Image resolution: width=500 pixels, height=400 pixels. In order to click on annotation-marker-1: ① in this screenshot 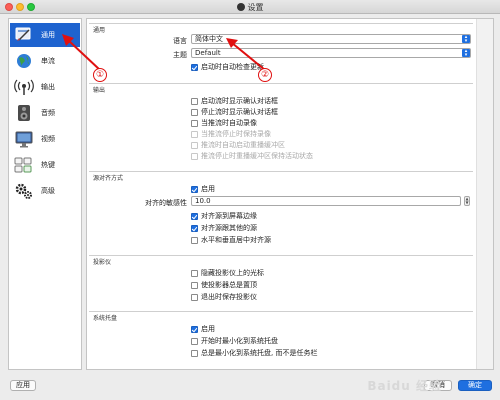, I will do `click(100, 75)`.